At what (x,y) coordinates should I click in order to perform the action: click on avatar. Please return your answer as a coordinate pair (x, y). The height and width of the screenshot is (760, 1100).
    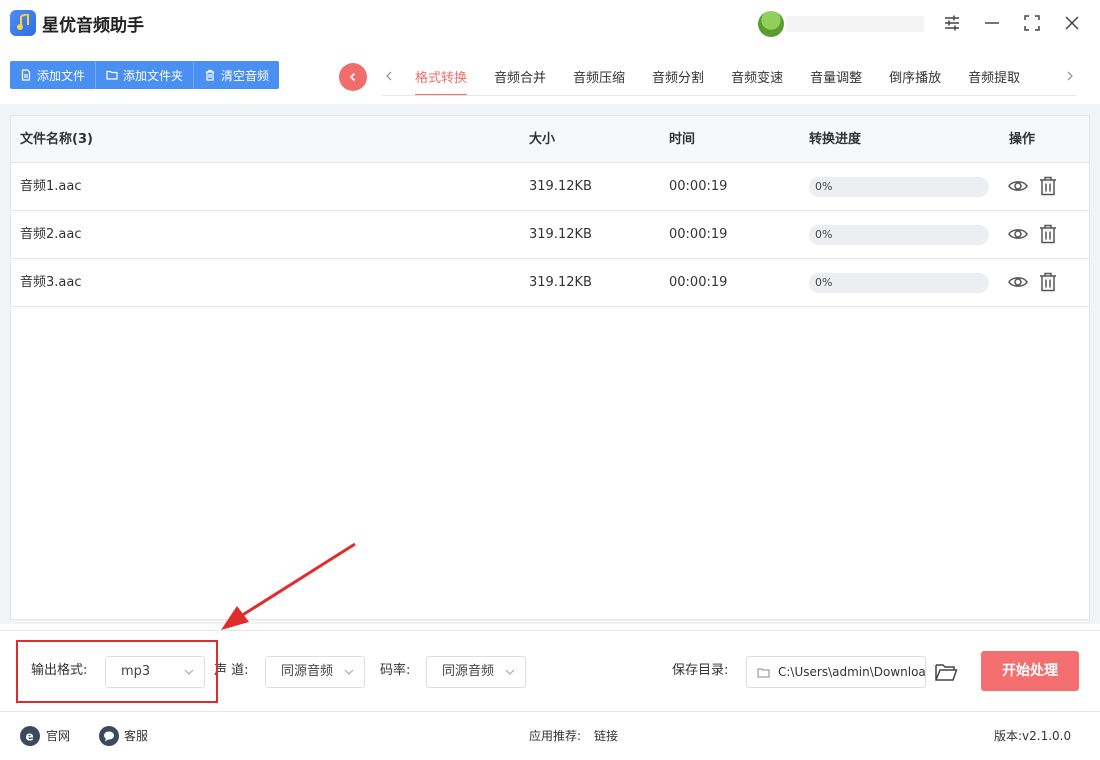
    Looking at the image, I should click on (771, 24).